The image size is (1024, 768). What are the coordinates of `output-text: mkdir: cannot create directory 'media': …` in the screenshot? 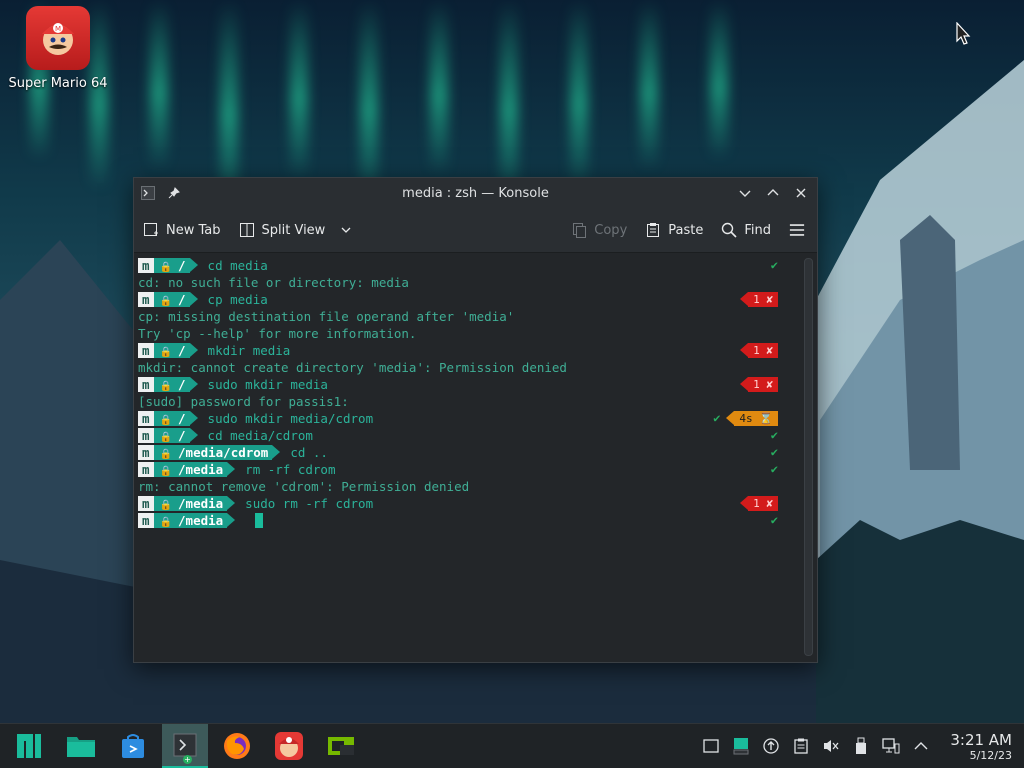 It's located at (352, 367).